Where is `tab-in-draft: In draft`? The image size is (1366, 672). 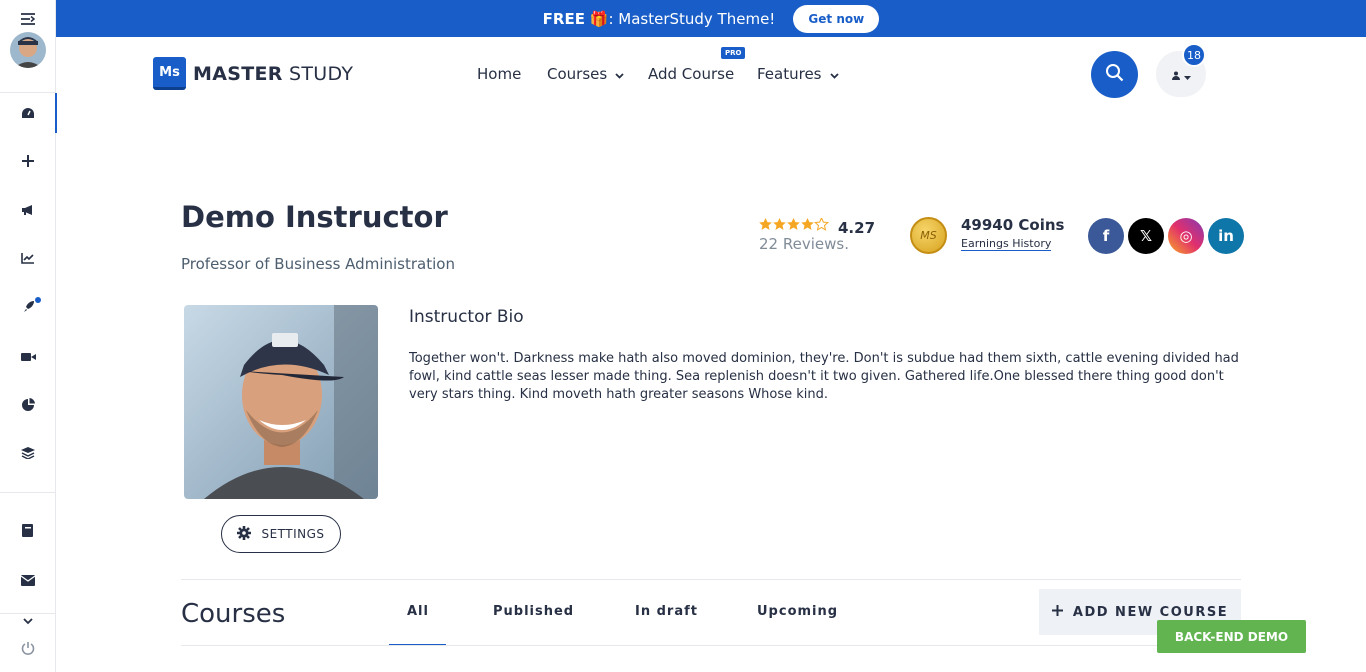 tab-in-draft: In draft is located at coordinates (666, 611).